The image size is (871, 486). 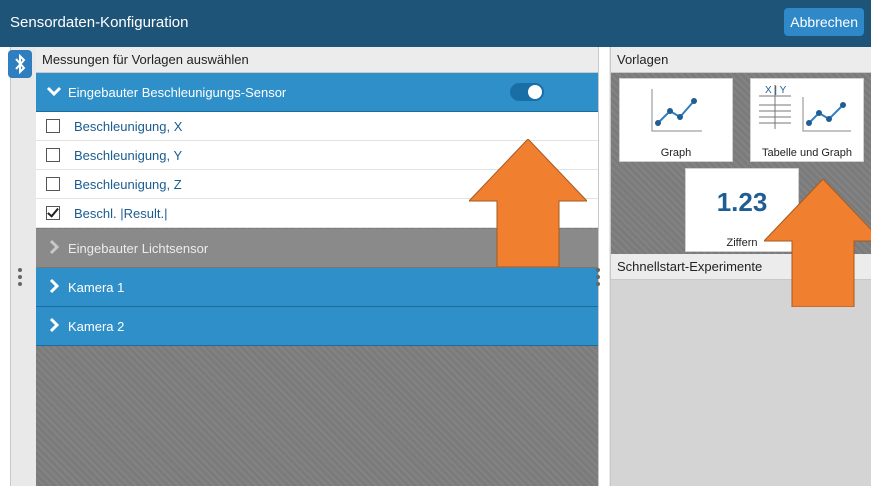 I want to click on templates-header: Vorlagen, so click(x=741, y=60).